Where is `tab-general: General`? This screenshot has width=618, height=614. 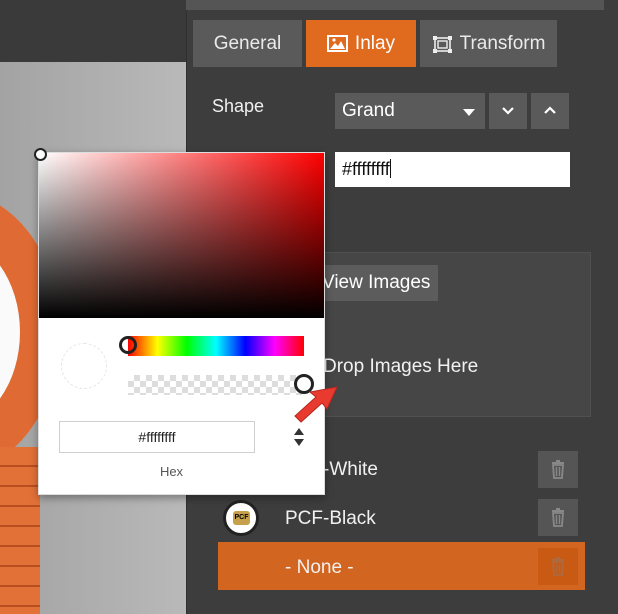
tab-general: General is located at coordinates (247, 43).